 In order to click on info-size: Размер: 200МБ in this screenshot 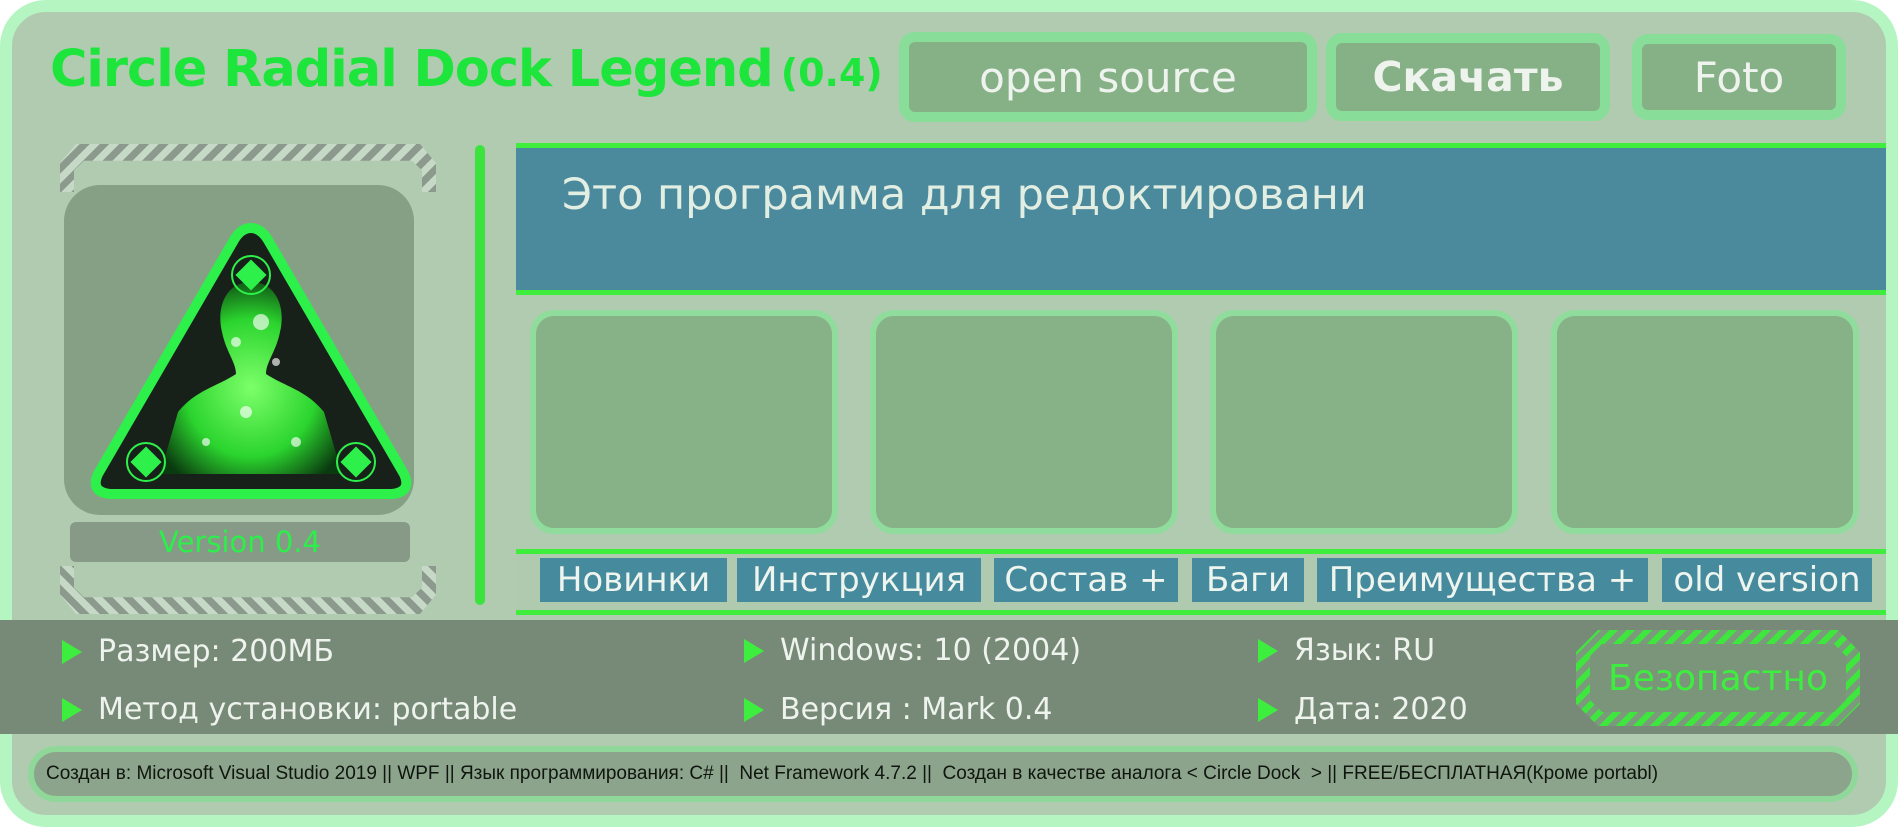, I will do `click(198, 651)`.